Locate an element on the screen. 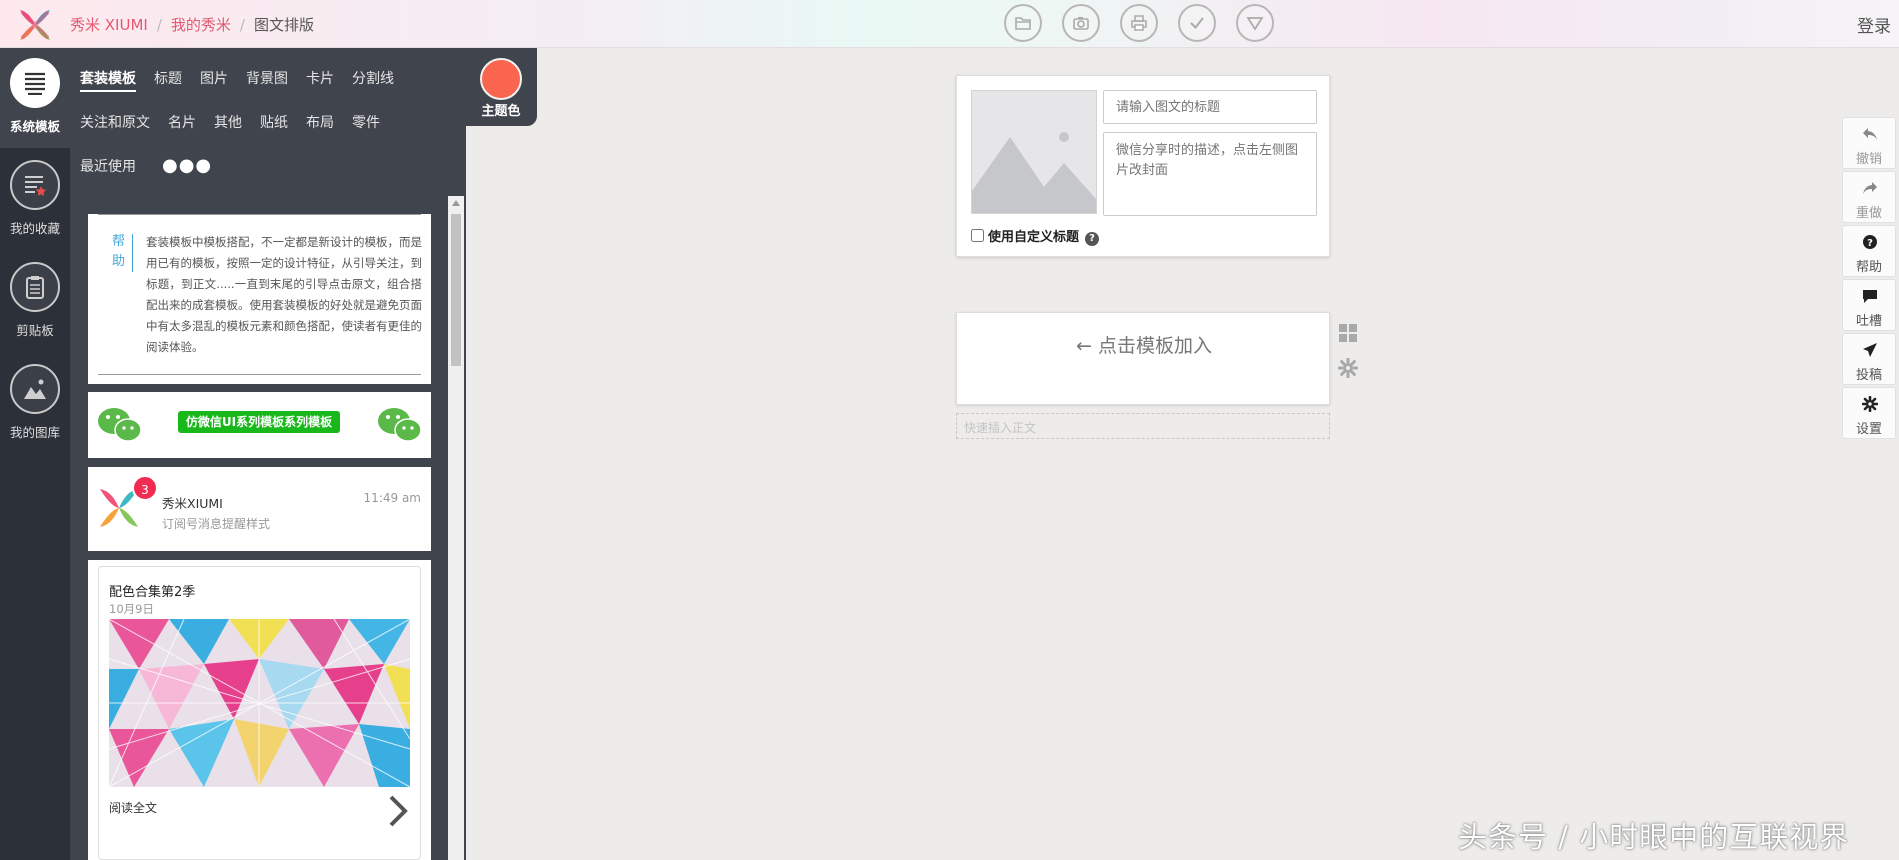 Image resolution: width=1899 pixels, height=860 pixels. feedback-label: 吐槽 is located at coordinates (1868, 321).